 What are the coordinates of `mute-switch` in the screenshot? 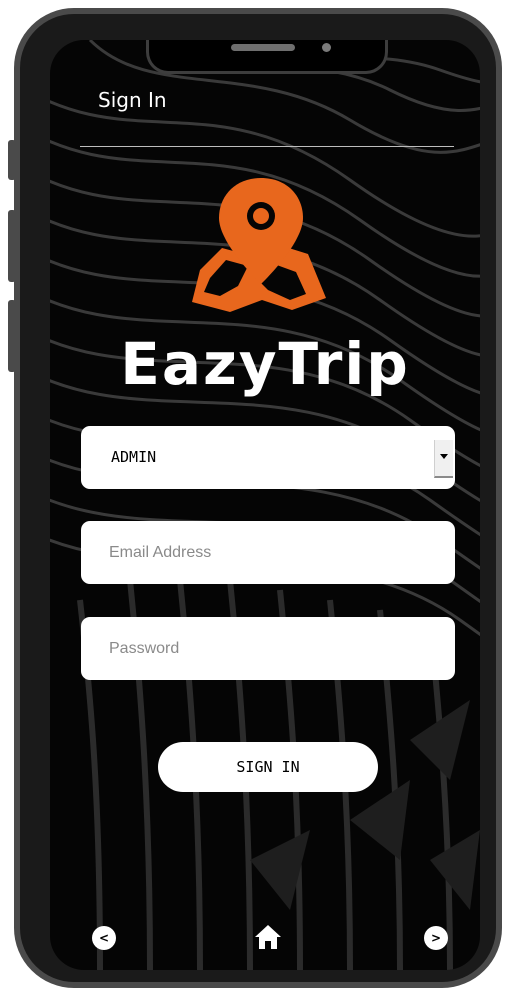 It's located at (12, 160).